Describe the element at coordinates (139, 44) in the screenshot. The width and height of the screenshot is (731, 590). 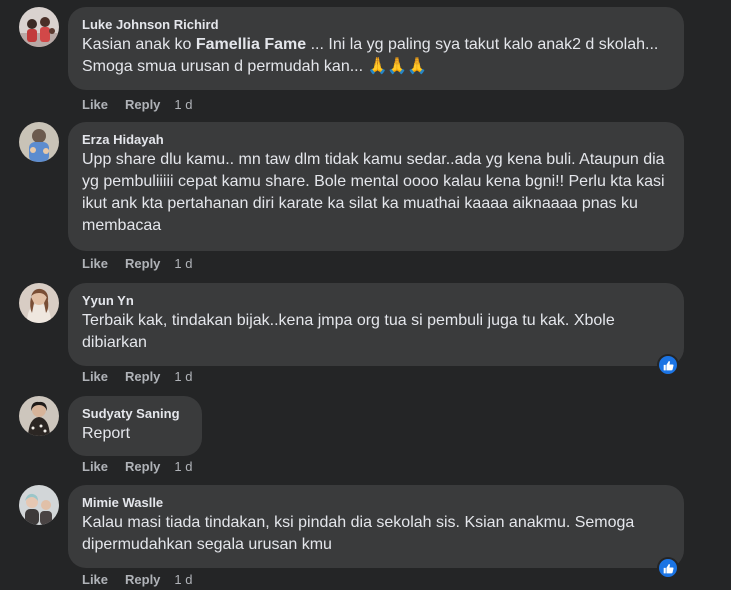
I see `comment-text-start: Kasian anak ko` at that location.